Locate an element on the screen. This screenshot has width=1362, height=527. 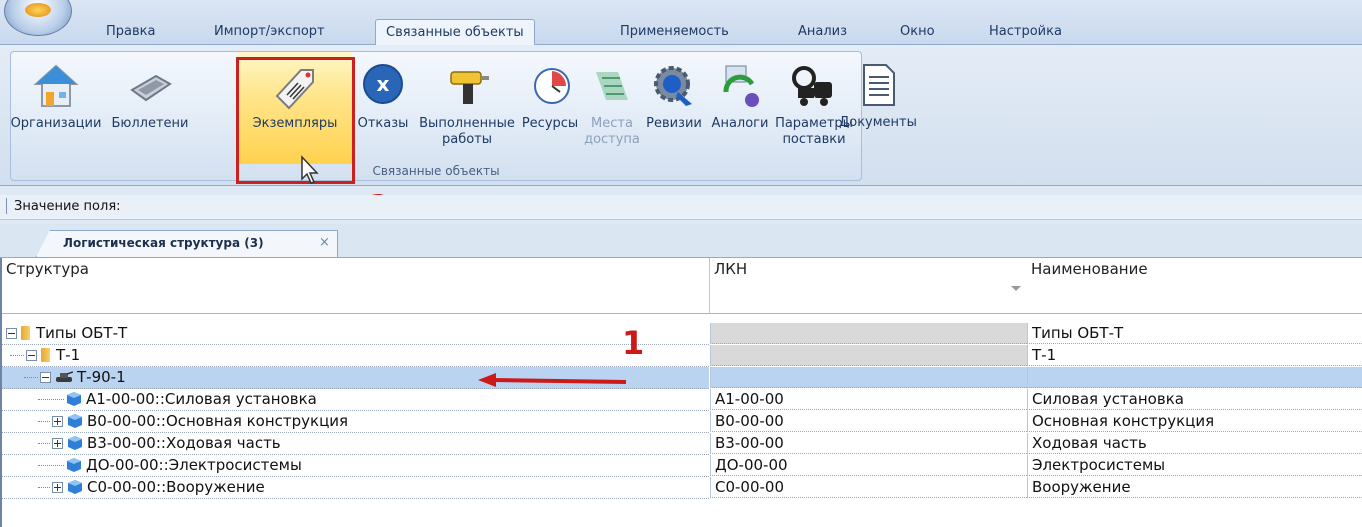
tab-applicability: Применяемость is located at coordinates (674, 31).